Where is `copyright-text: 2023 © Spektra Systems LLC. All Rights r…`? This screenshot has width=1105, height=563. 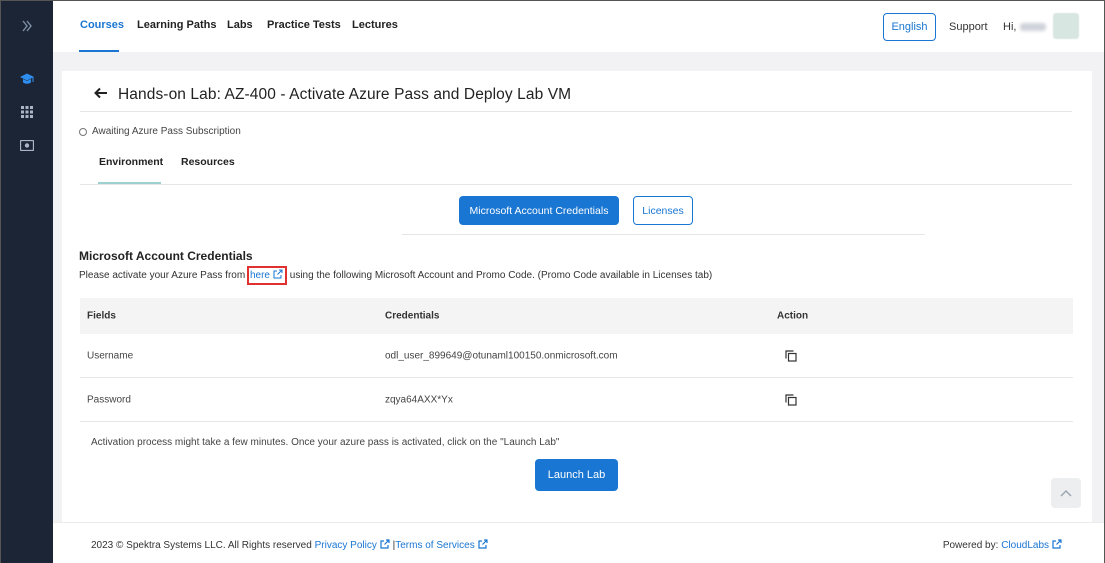
copyright-text: 2023 © Spektra Systems LLC. All Rights r… is located at coordinates (201, 545).